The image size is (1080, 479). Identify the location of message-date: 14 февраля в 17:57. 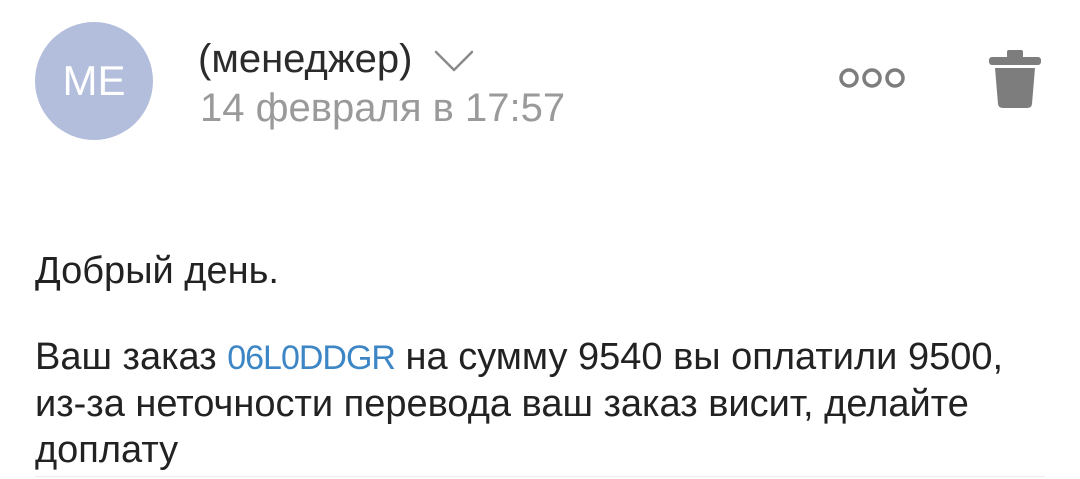
(383, 108).